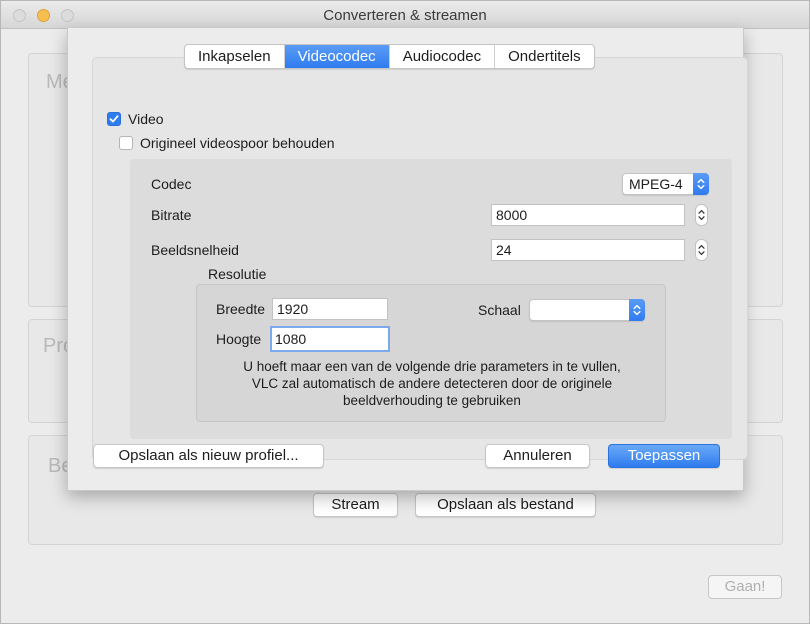 The image size is (810, 624). Describe the element at coordinates (337, 56) in the screenshot. I see `tab-video-codec: Videocodec` at that location.